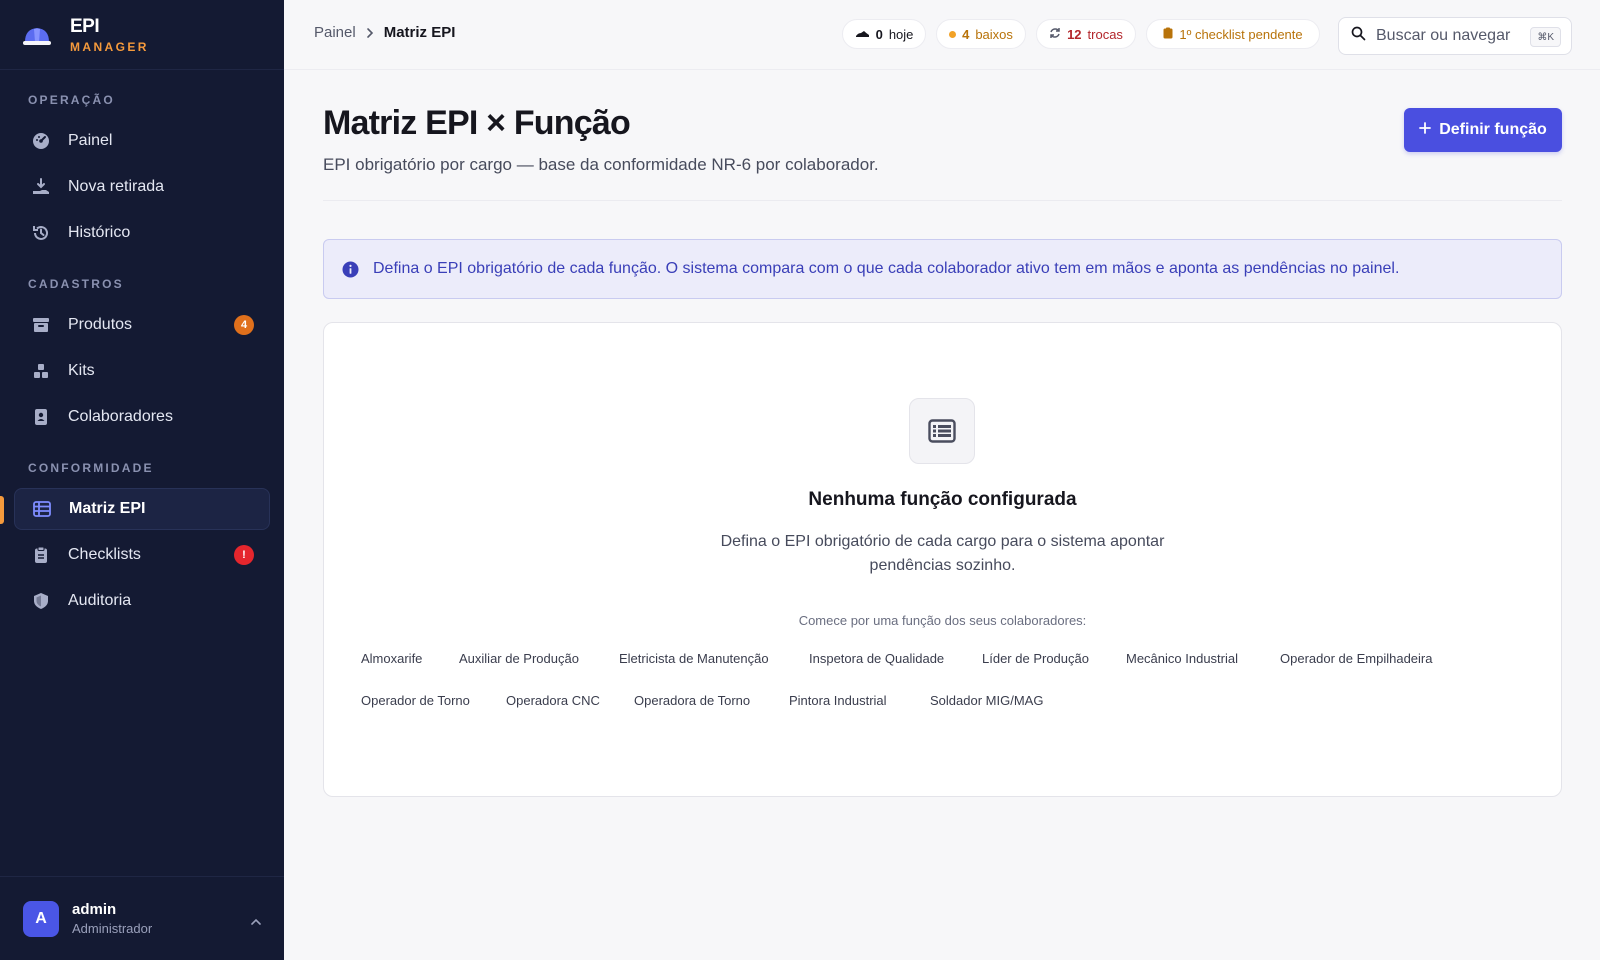 The image size is (1600, 960). I want to click on swaps-pill: 12 trocas, so click(1086, 34).